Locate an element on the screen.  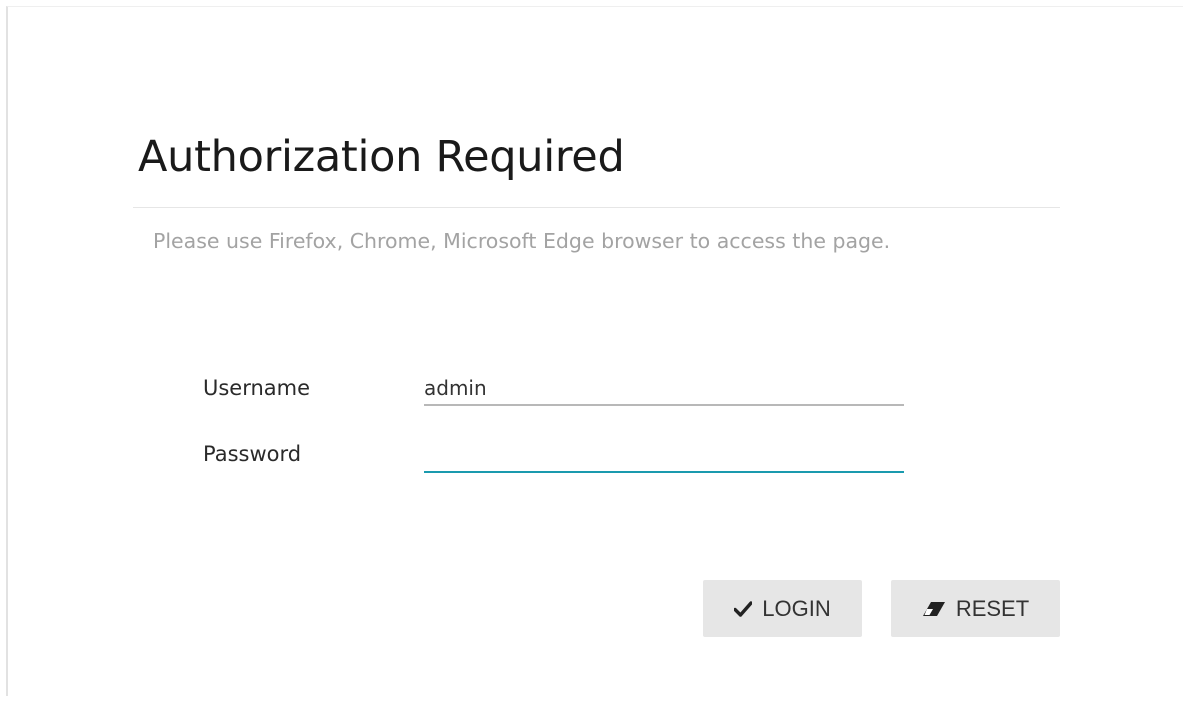
password-label: Password is located at coordinates (252, 454).